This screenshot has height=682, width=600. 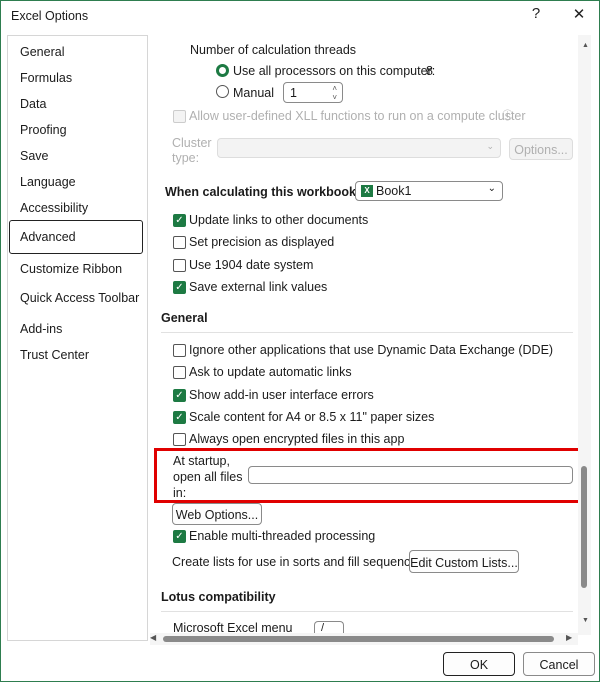 What do you see at coordinates (258, 286) in the screenshot?
I see `option-label: Save external link values` at bounding box center [258, 286].